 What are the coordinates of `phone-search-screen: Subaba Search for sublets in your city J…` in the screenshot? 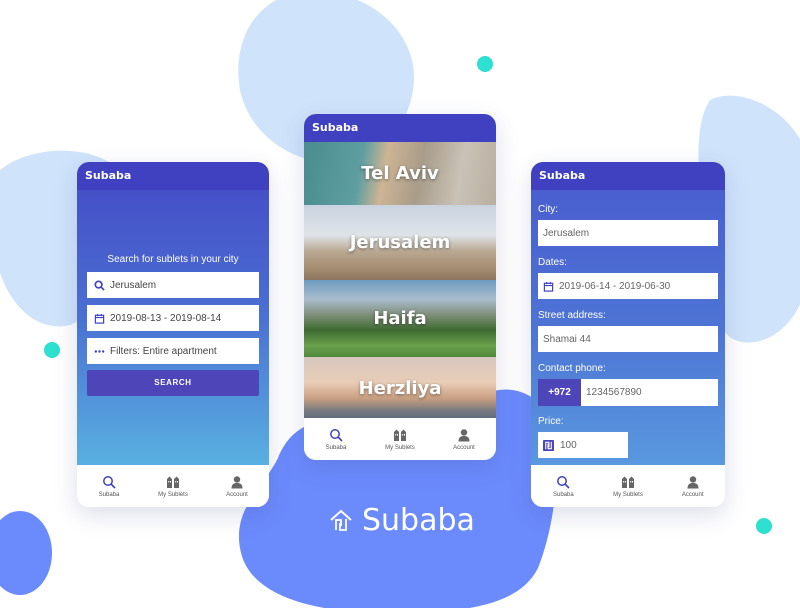 It's located at (173, 334).